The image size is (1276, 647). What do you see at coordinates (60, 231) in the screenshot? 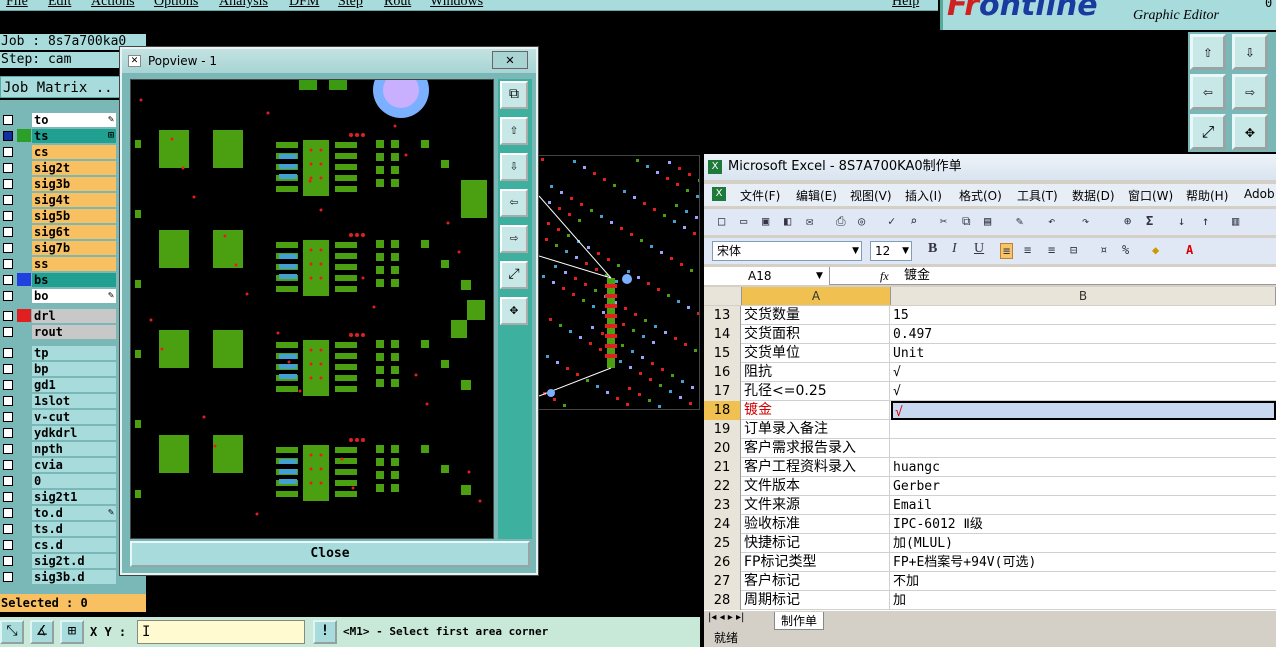
I see `layer-row: sig6t` at bounding box center [60, 231].